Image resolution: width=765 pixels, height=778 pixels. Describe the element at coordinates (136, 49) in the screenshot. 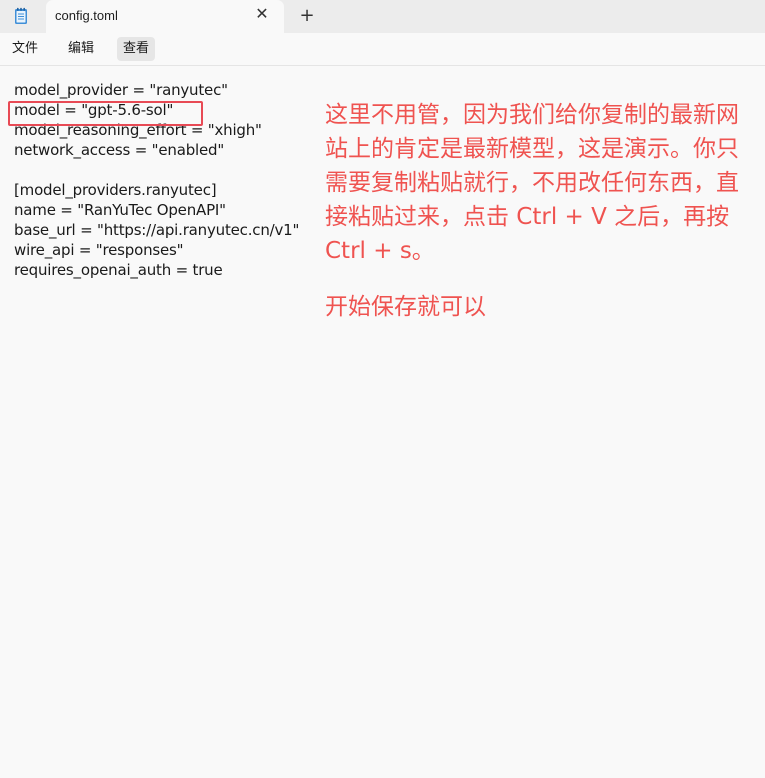

I see `menu-view: 查看` at that location.